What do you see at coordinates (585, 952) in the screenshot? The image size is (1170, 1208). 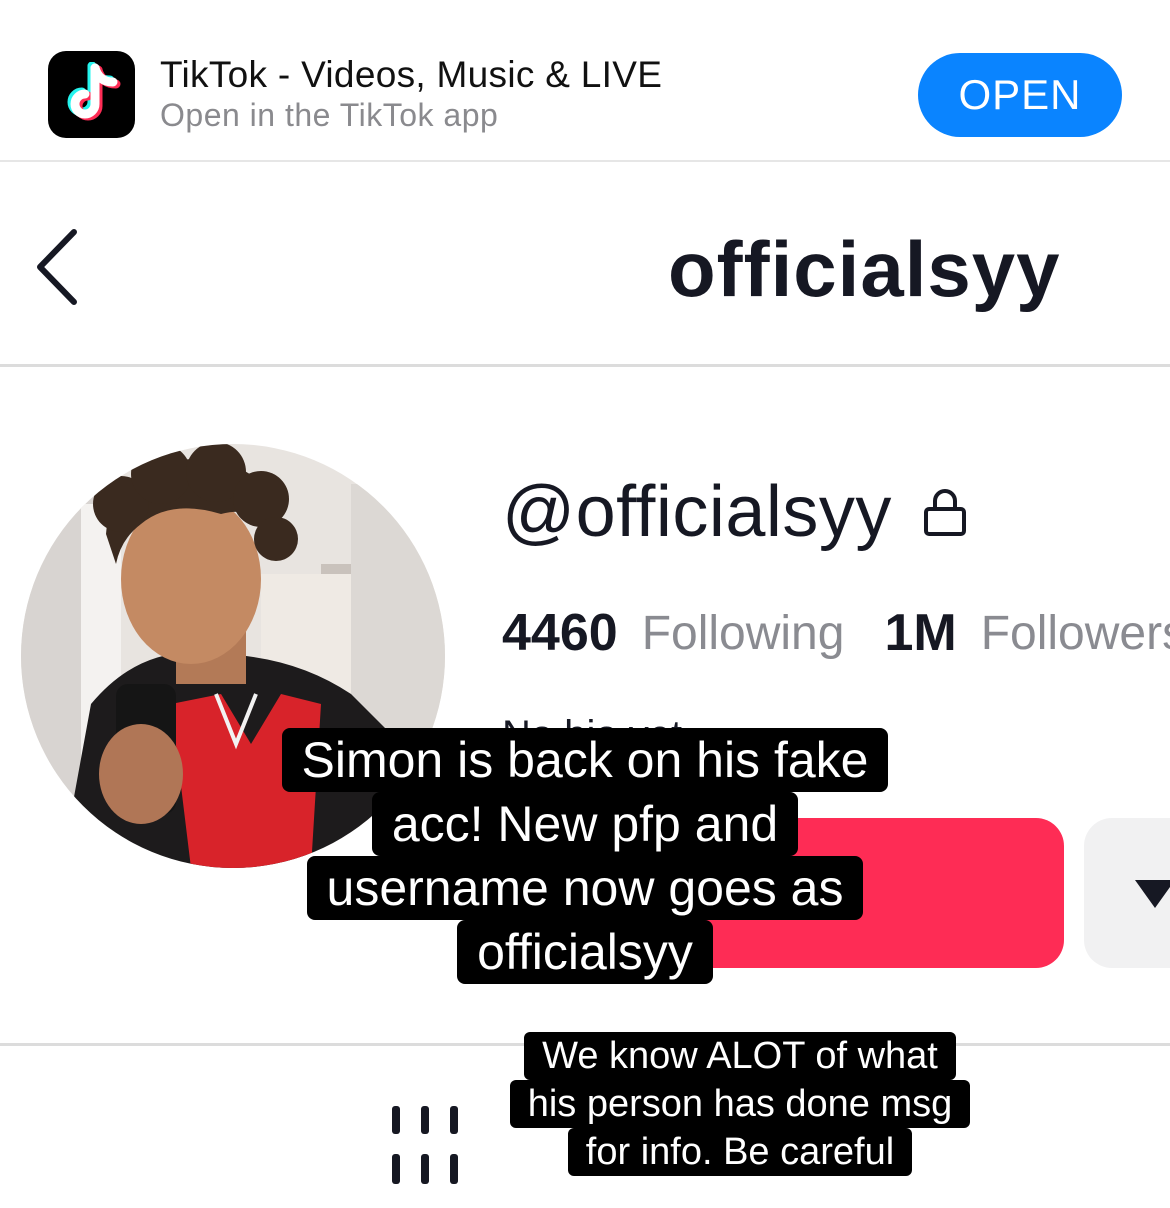 I see `caption-line: officialsyy` at bounding box center [585, 952].